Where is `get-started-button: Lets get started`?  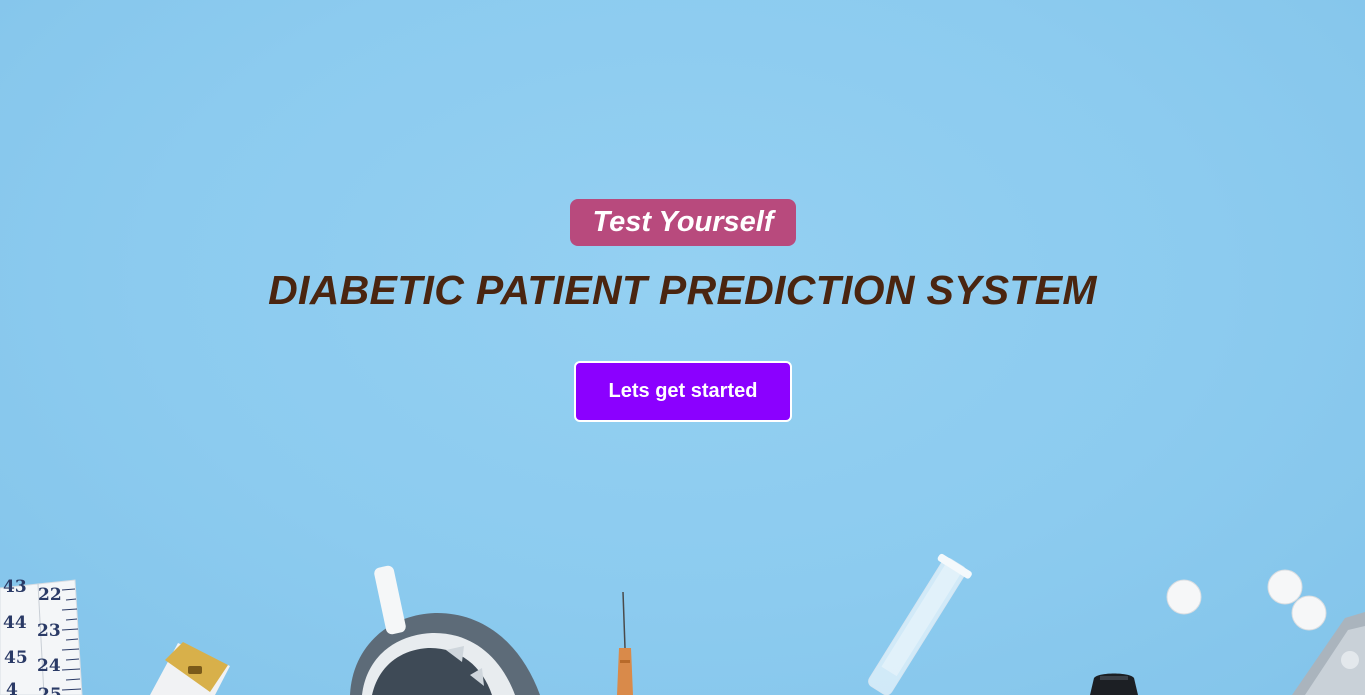
get-started-button: Lets get started is located at coordinates (683, 391).